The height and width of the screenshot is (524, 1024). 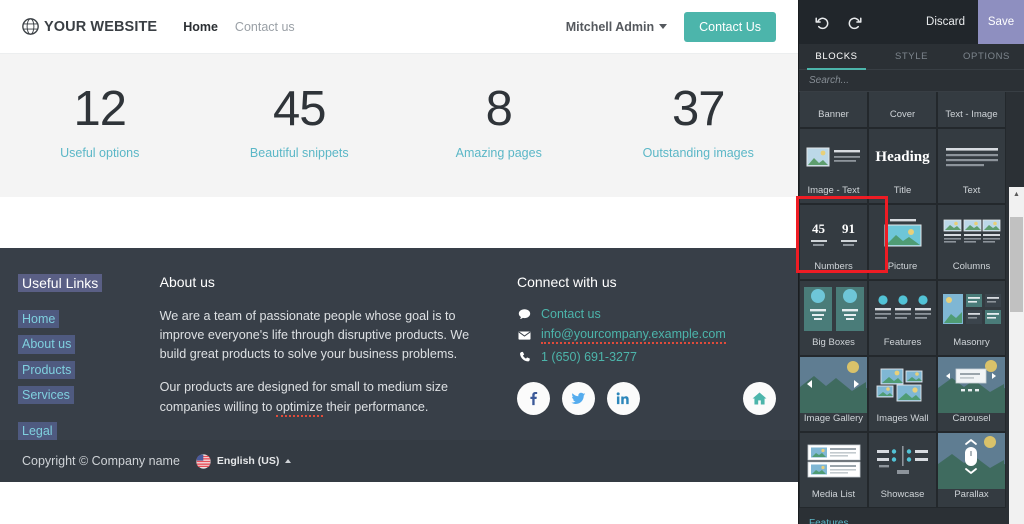 What do you see at coordinates (971, 166) in the screenshot?
I see `block-text: Text` at bounding box center [971, 166].